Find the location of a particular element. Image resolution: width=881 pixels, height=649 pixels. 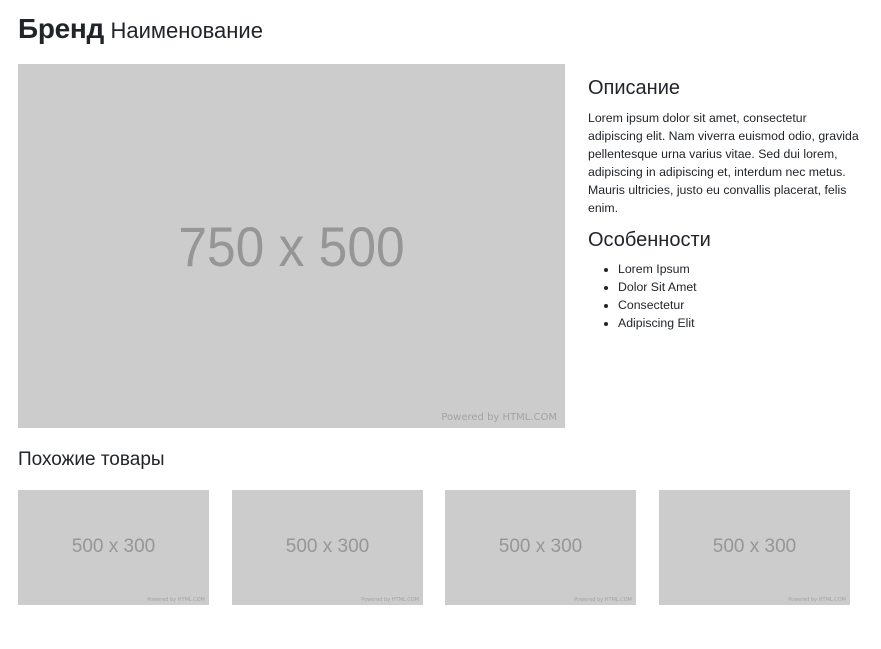

main-image-size-label-wrap: 750 x 500 is located at coordinates (291, 247).